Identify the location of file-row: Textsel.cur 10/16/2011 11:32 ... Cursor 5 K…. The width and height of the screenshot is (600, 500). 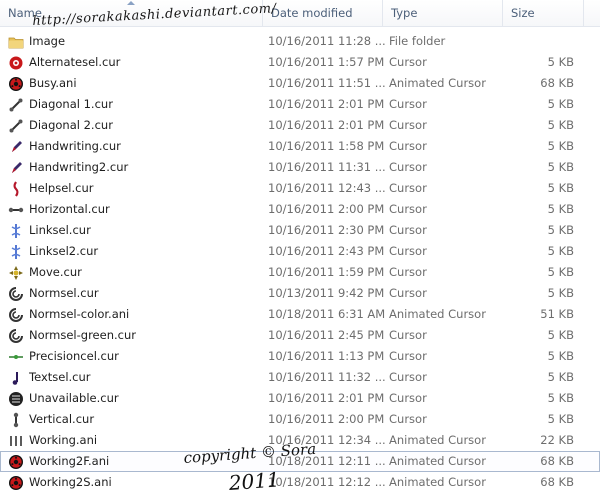
(300, 377).